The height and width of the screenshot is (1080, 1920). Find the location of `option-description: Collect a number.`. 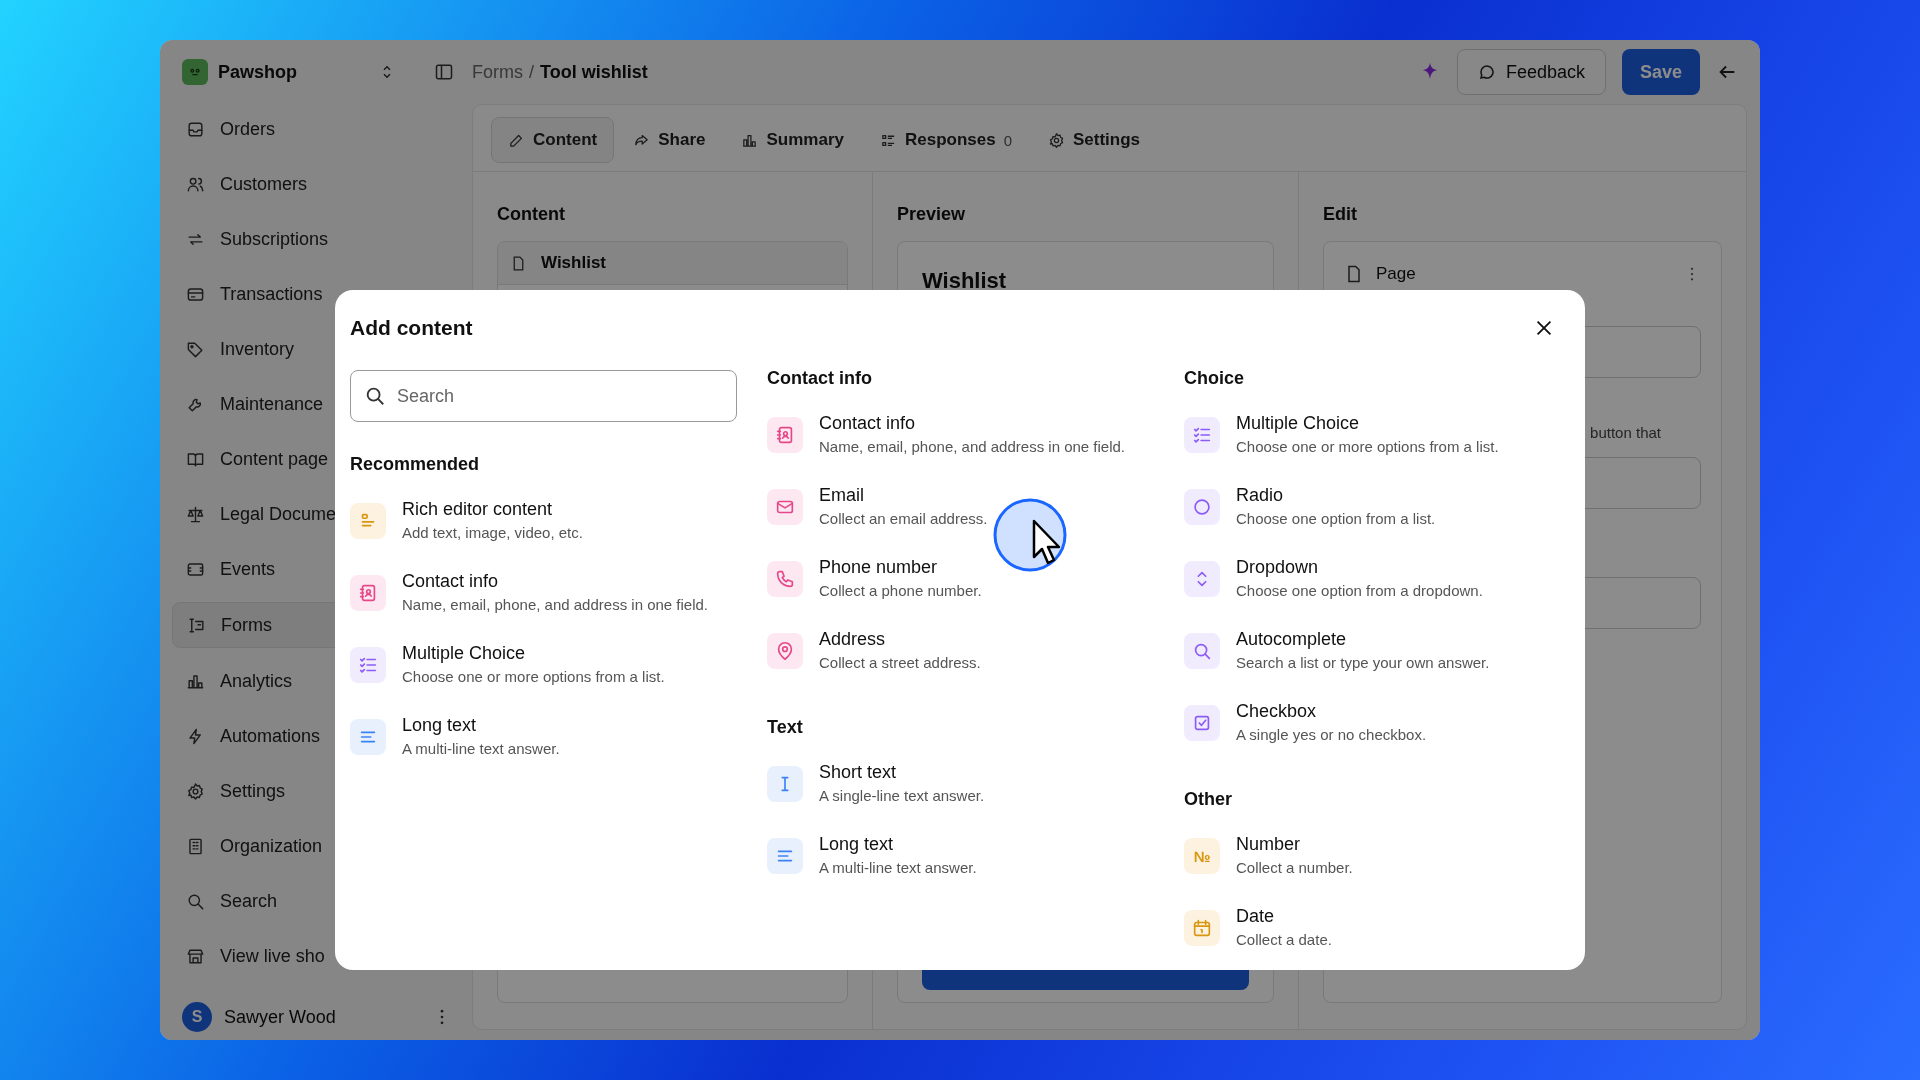

option-description: Collect a number. is located at coordinates (1294, 867).